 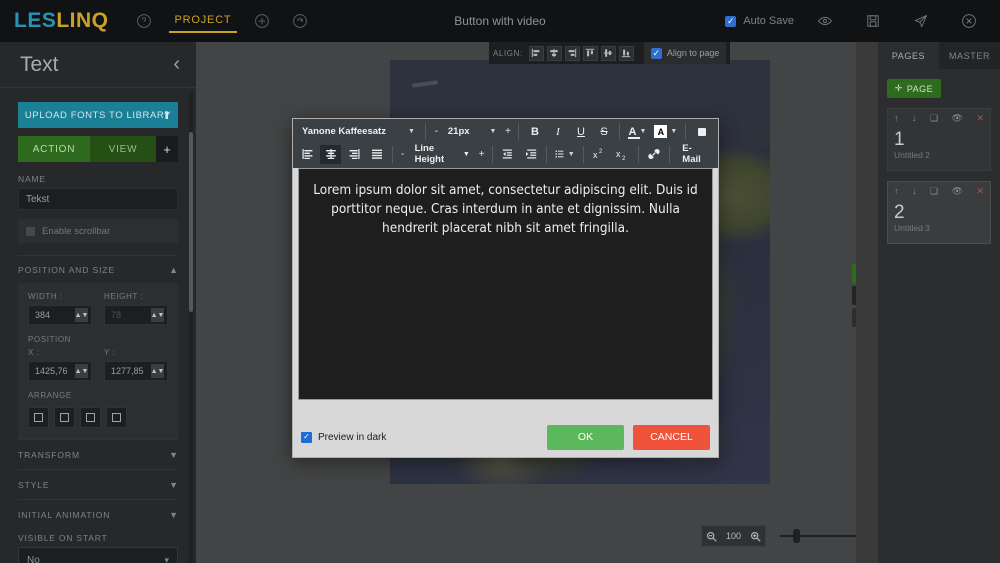 I want to click on align-right-icon, so click(x=572, y=53).